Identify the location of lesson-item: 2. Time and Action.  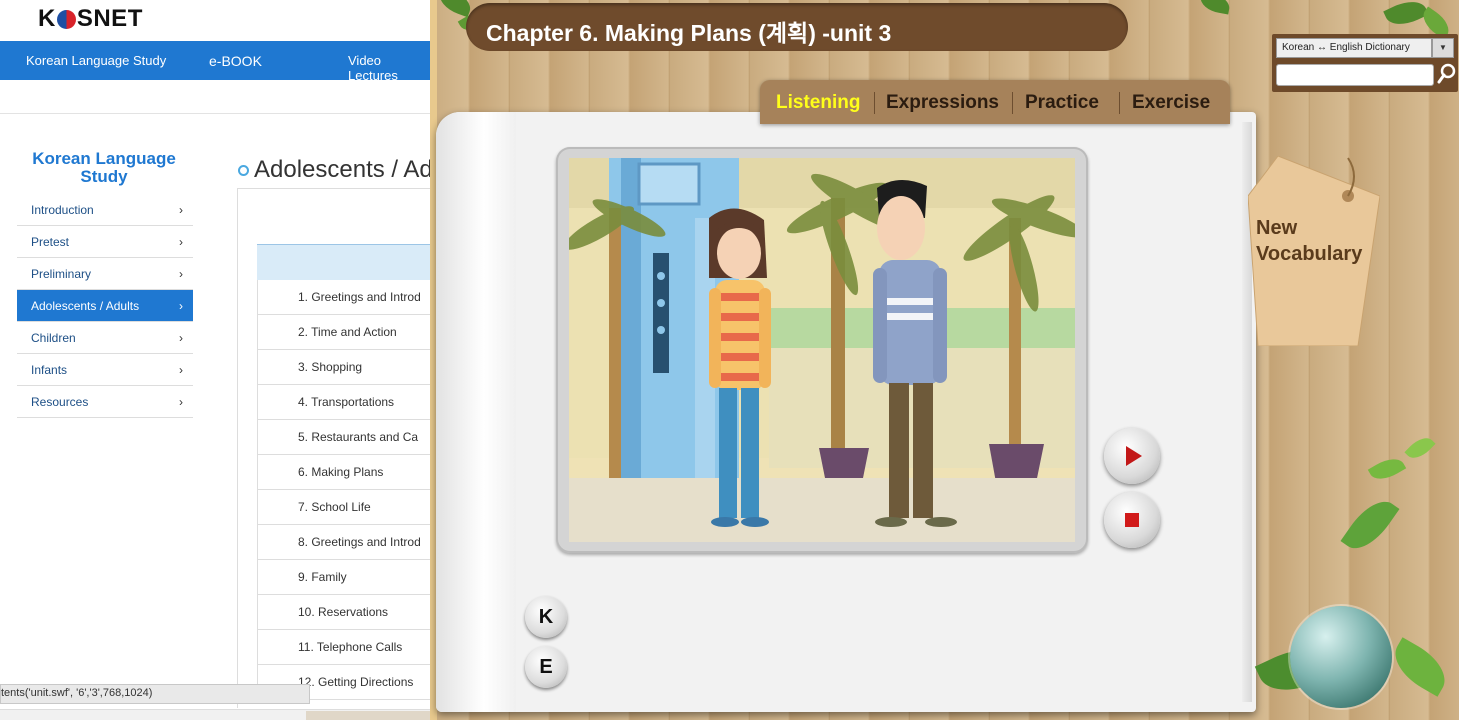
(343, 332).